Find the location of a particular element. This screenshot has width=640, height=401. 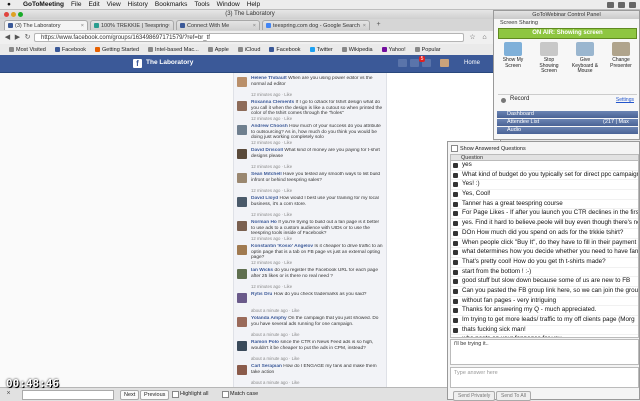

dashboard-header: Dashboard is located at coordinates (567, 114).